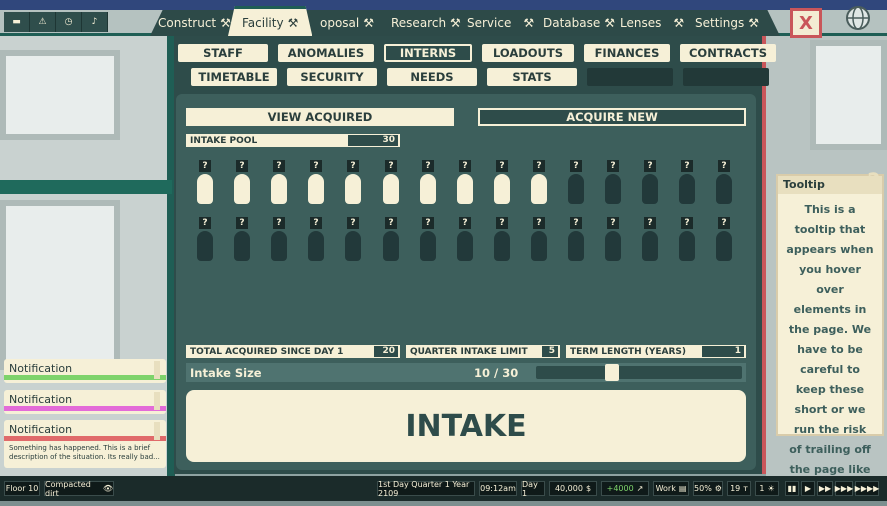  I want to click on money-display: 40,000 $, so click(573, 488).